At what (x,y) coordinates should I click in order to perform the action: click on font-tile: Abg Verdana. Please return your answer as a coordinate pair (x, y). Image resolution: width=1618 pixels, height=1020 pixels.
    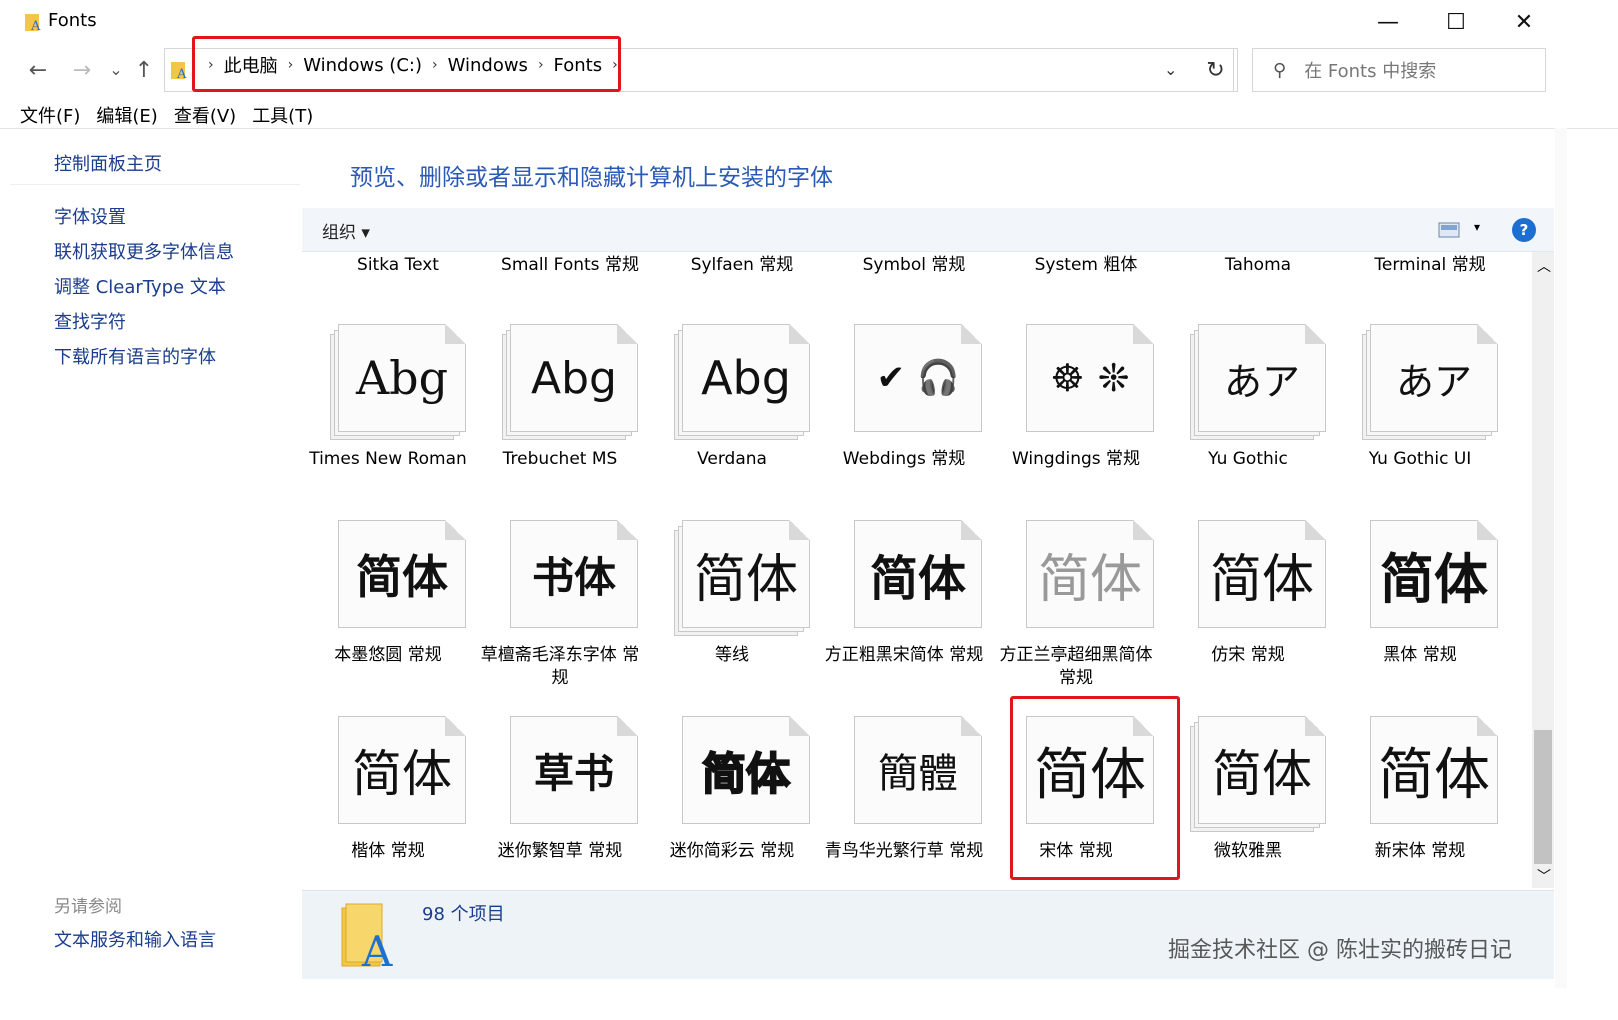
    Looking at the image, I should click on (732, 412).